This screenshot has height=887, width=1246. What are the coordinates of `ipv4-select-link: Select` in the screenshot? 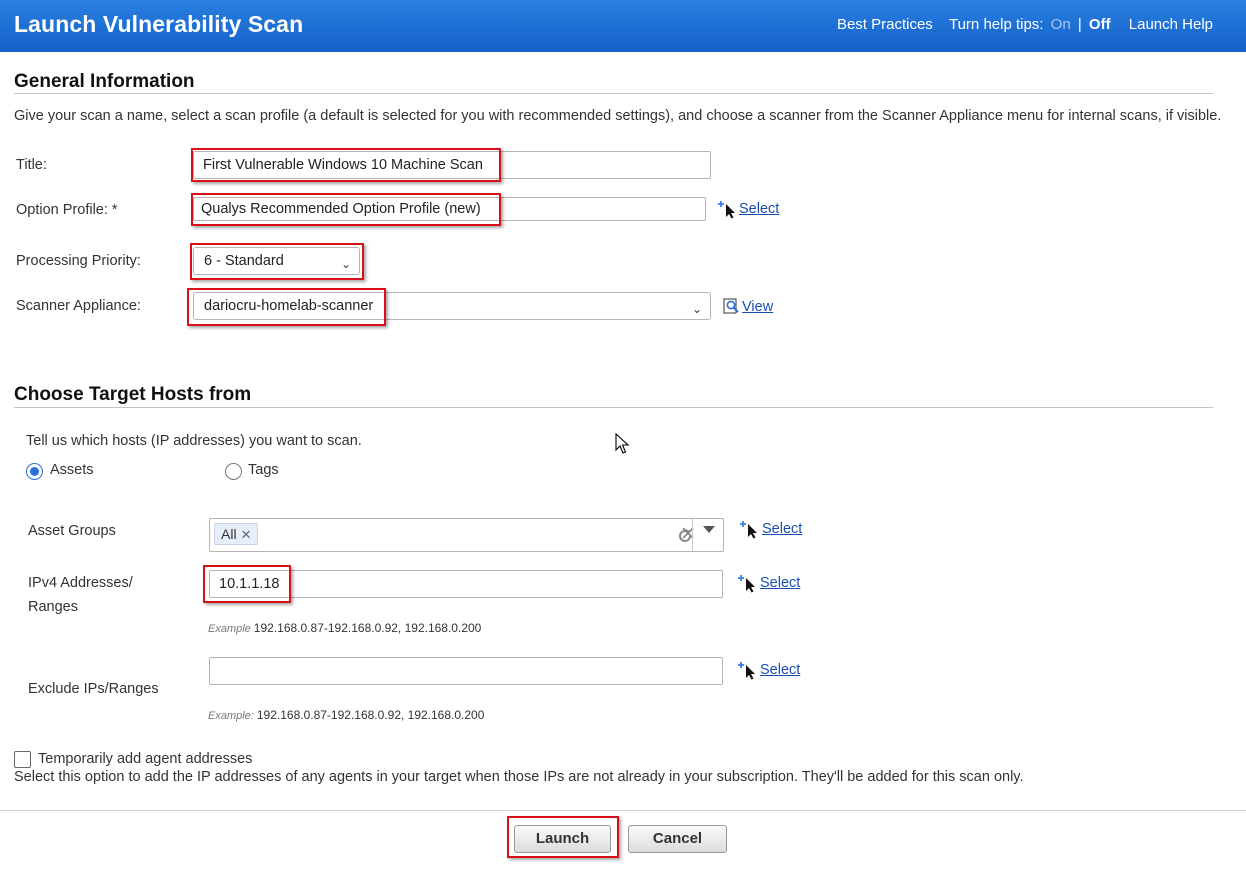 It's located at (780, 583).